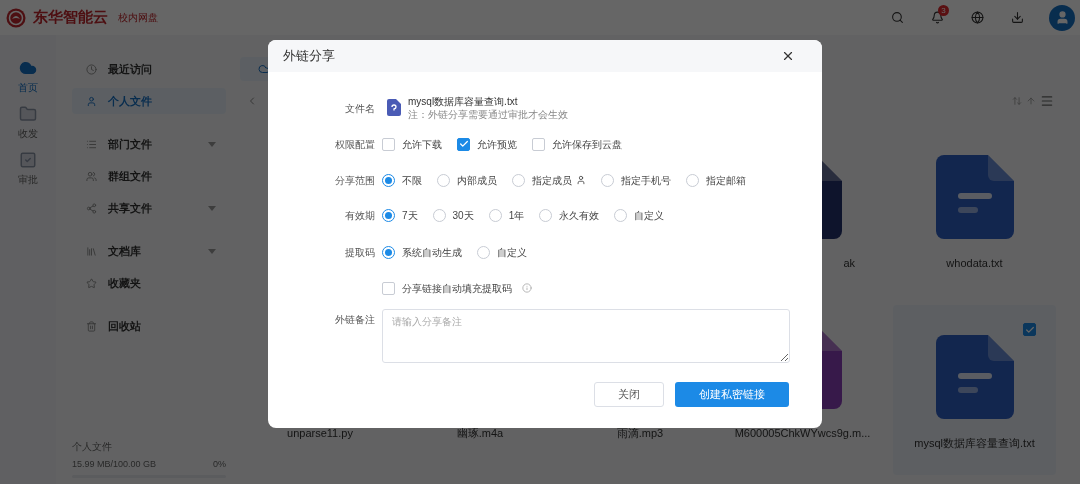  I want to click on search-icon, so click(897, 17).